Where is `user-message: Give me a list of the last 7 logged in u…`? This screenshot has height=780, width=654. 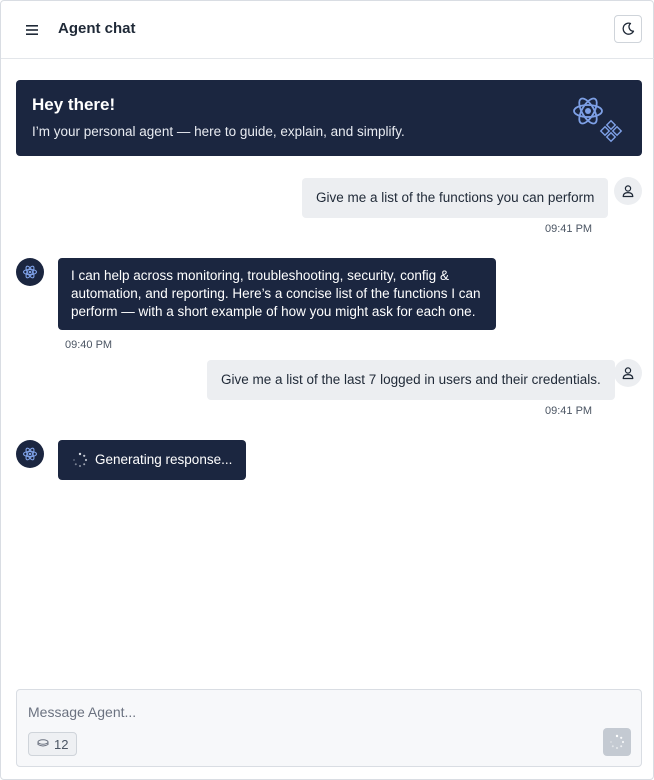 user-message: Give me a list of the last 7 logged in u… is located at coordinates (411, 380).